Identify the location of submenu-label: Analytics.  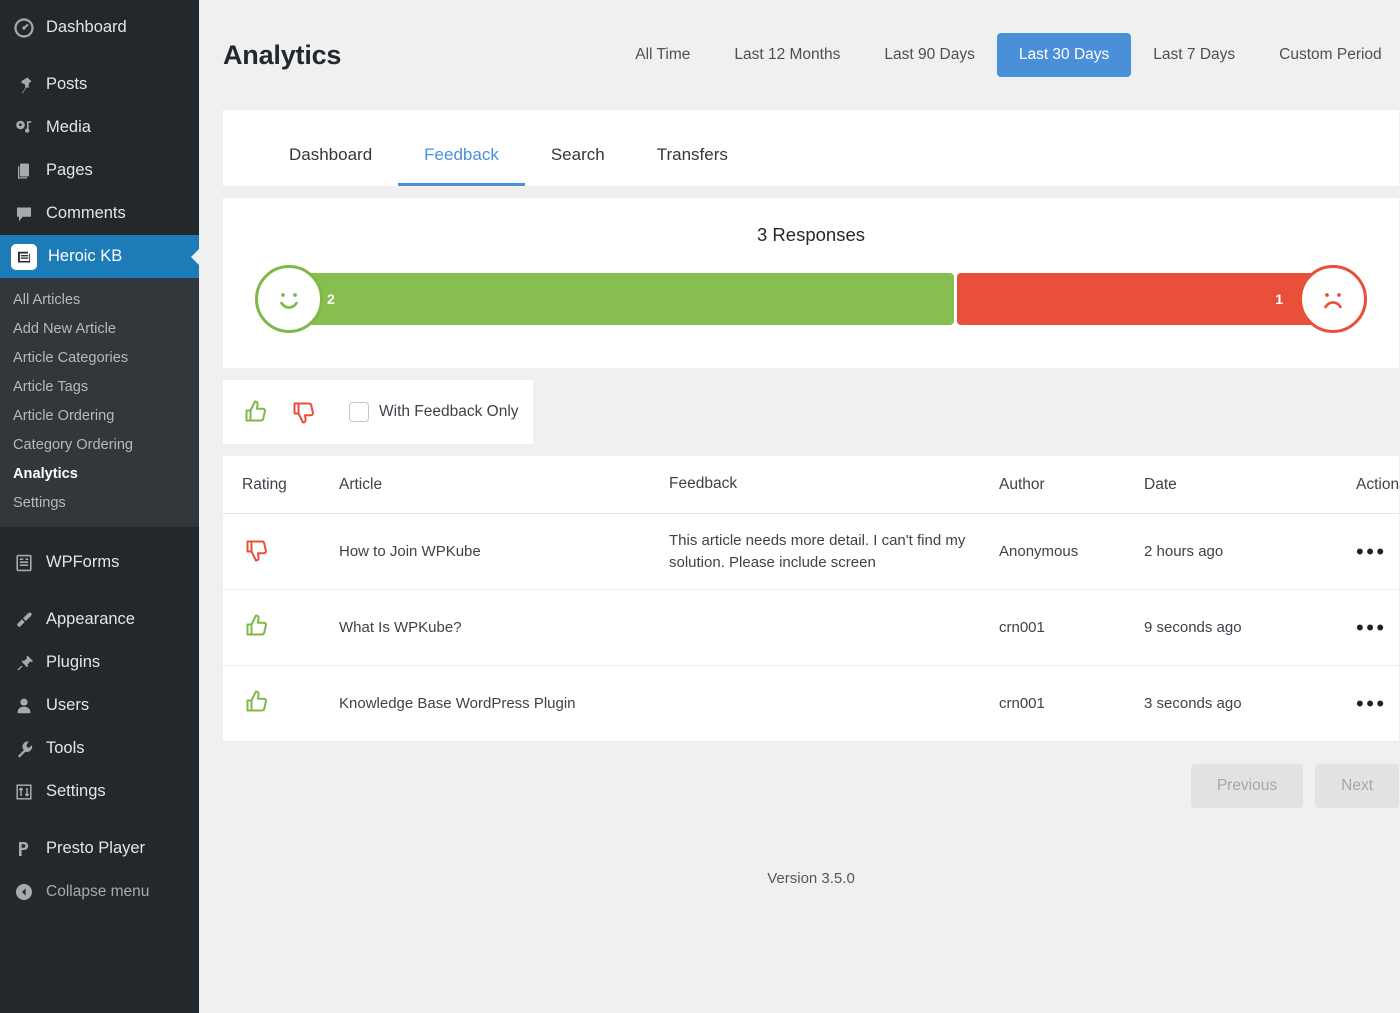
(45, 473).